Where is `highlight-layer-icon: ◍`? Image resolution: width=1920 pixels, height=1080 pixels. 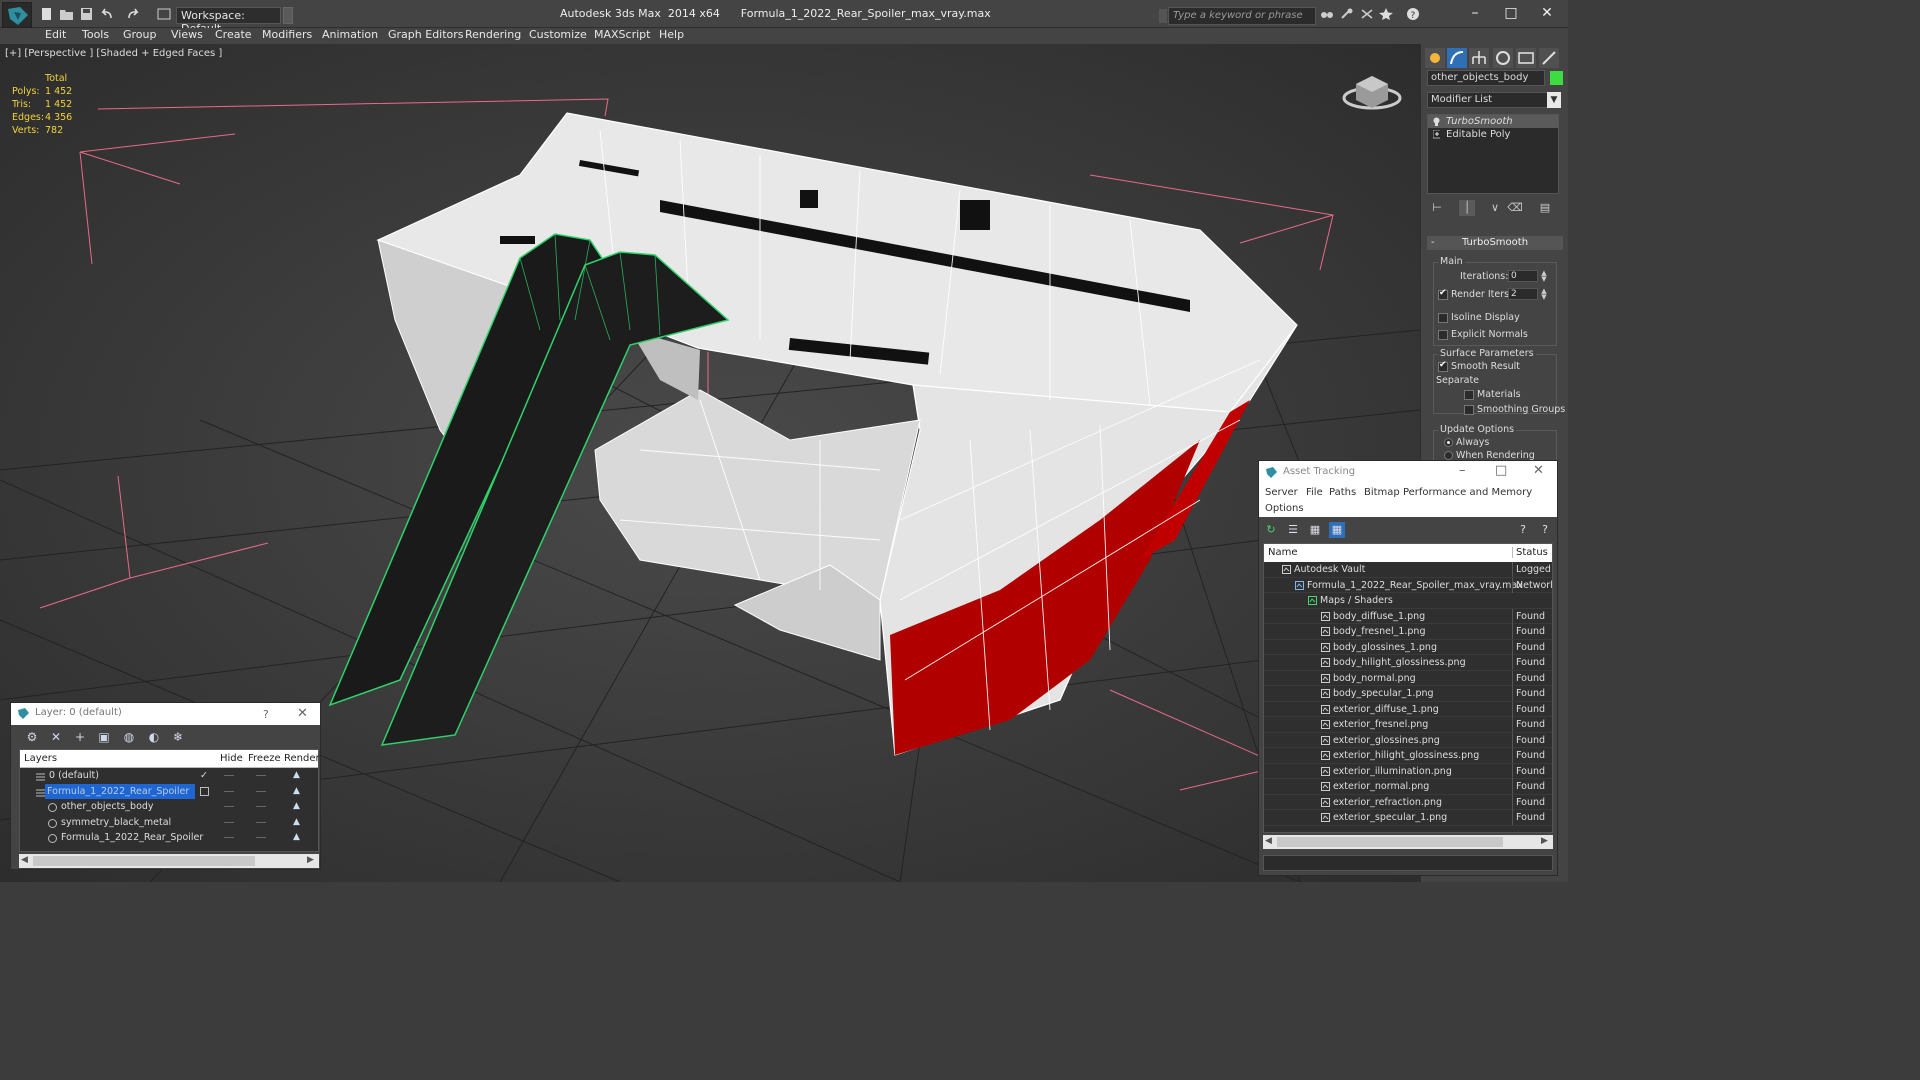
highlight-layer-icon: ◍ is located at coordinates (129, 737).